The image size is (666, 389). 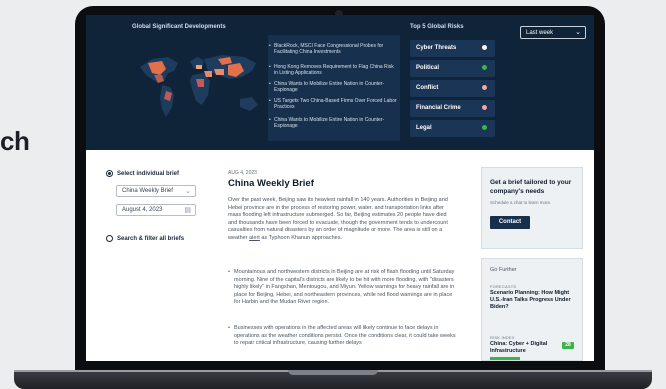 What do you see at coordinates (15, 141) in the screenshot?
I see `background-heading-fragment: ch` at bounding box center [15, 141].